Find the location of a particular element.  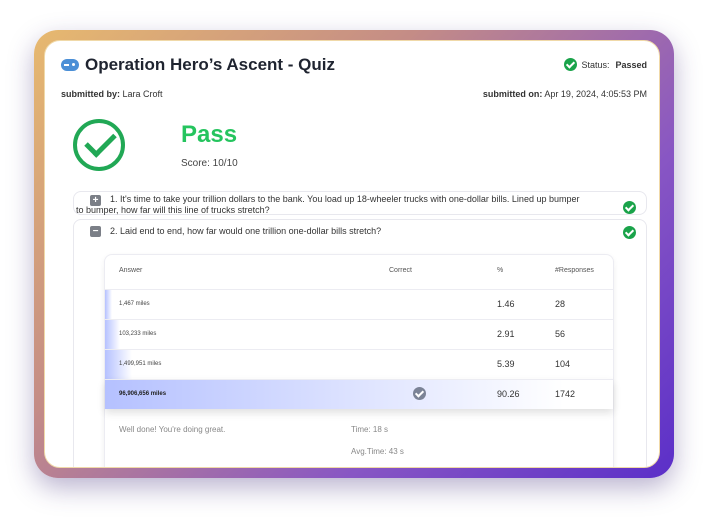

submitted-on: submitted on: Apr 19, 2024, 4:05:53 PM is located at coordinates (565, 94).